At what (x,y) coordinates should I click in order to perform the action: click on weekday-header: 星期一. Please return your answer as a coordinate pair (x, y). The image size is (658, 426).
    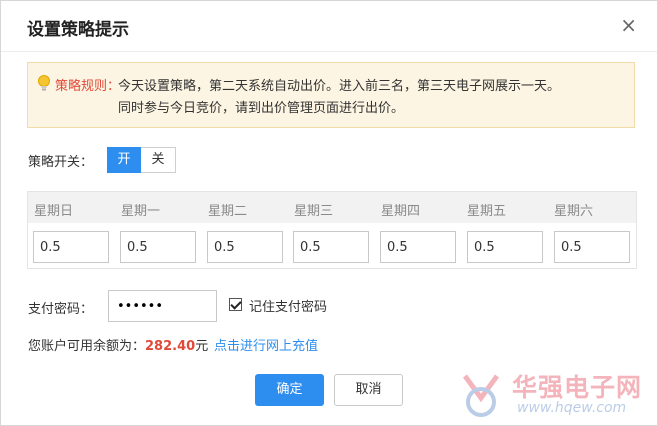
    Looking at the image, I should click on (141, 211).